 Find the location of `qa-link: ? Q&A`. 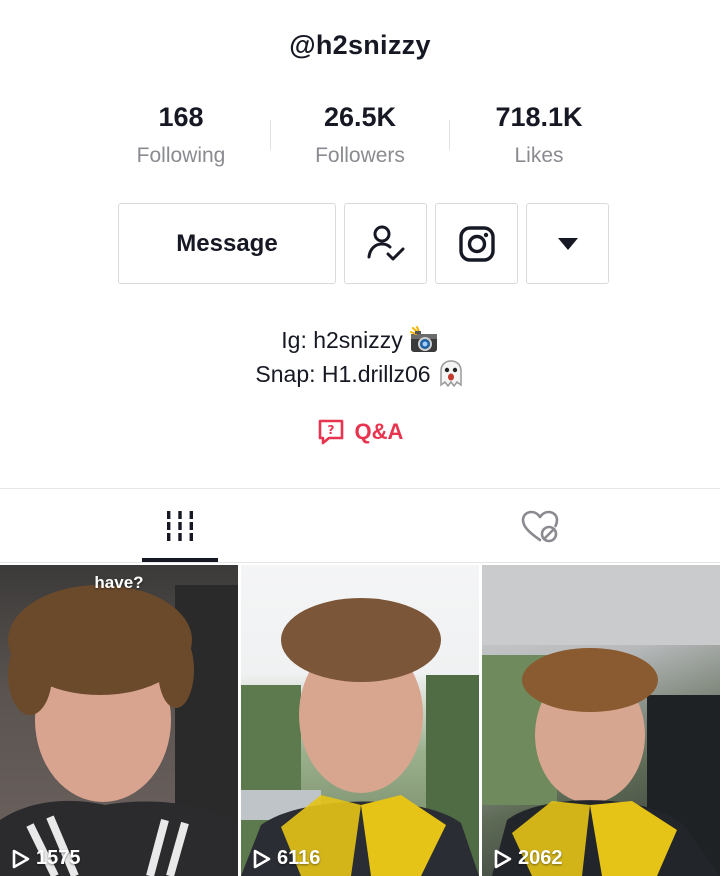

qa-link: ? Q&A is located at coordinates (360, 432).